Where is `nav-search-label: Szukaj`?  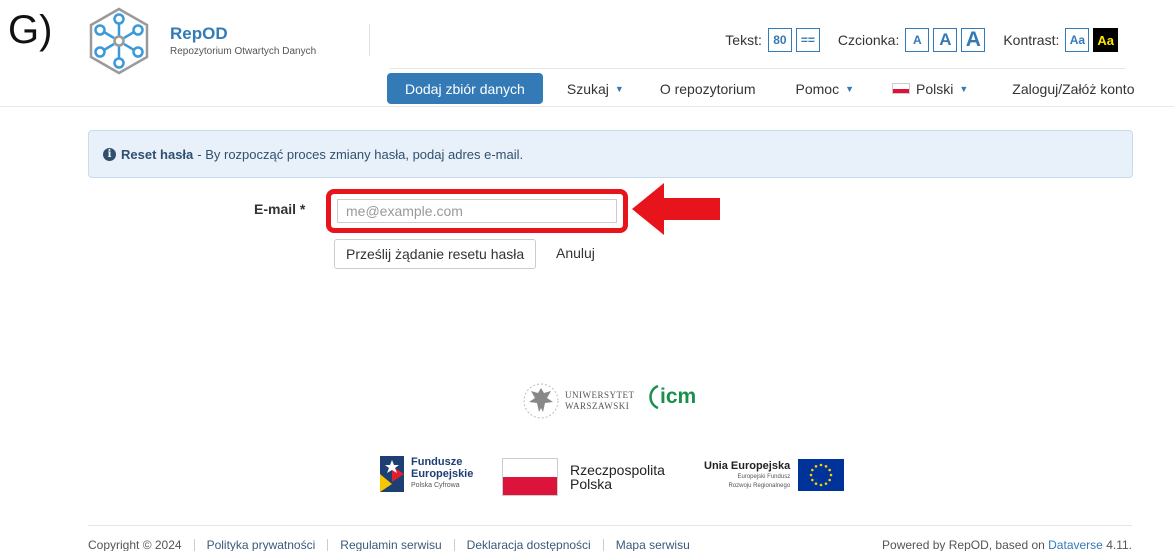 nav-search-label: Szukaj is located at coordinates (587, 88).